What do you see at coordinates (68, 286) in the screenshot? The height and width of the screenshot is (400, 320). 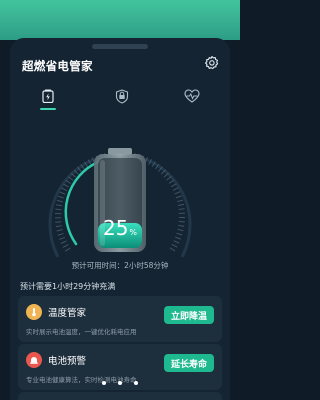 I see `charge-estimate: 预计需要1小时29分钟充满` at bounding box center [68, 286].